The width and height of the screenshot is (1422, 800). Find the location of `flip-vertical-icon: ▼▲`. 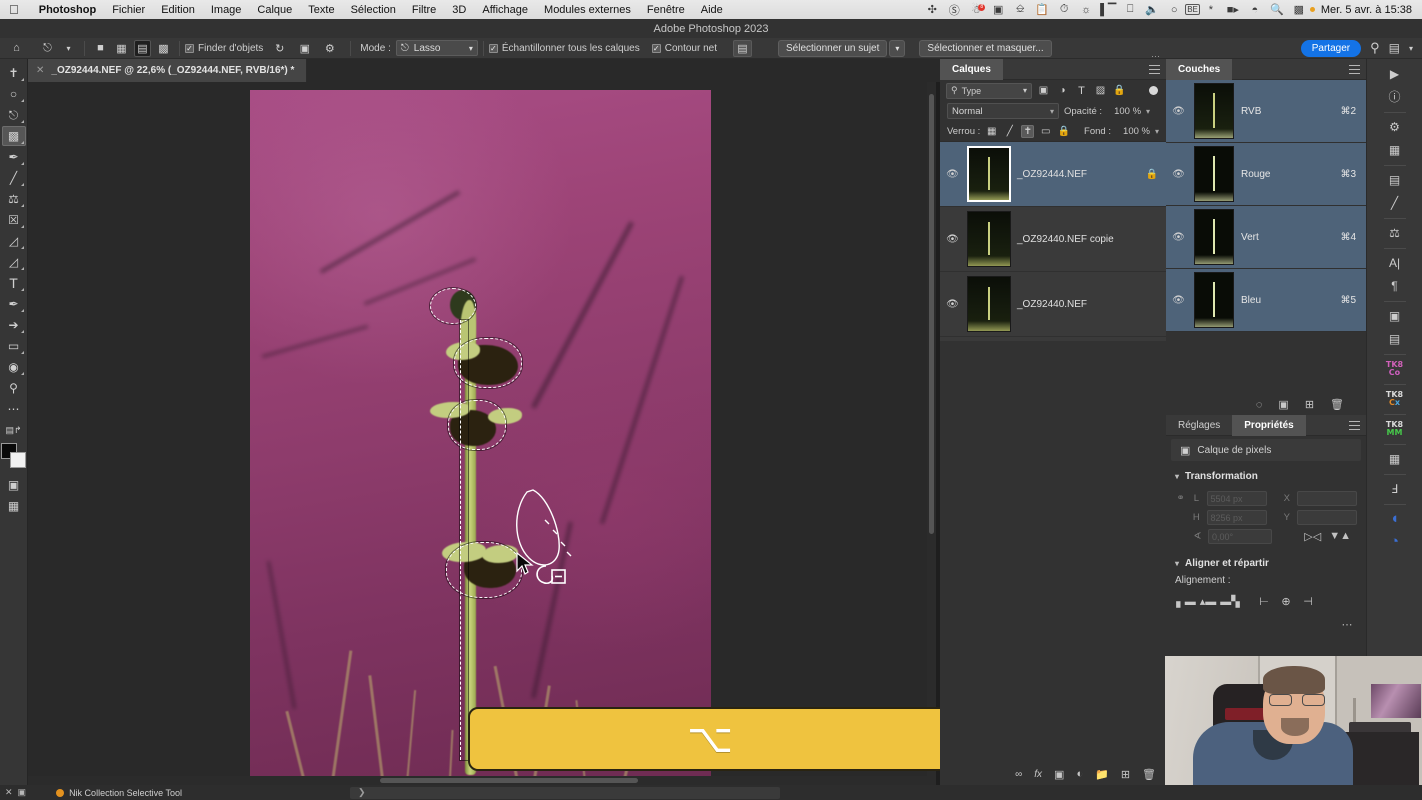

flip-vertical-icon: ▼▲ is located at coordinates (1340, 536).